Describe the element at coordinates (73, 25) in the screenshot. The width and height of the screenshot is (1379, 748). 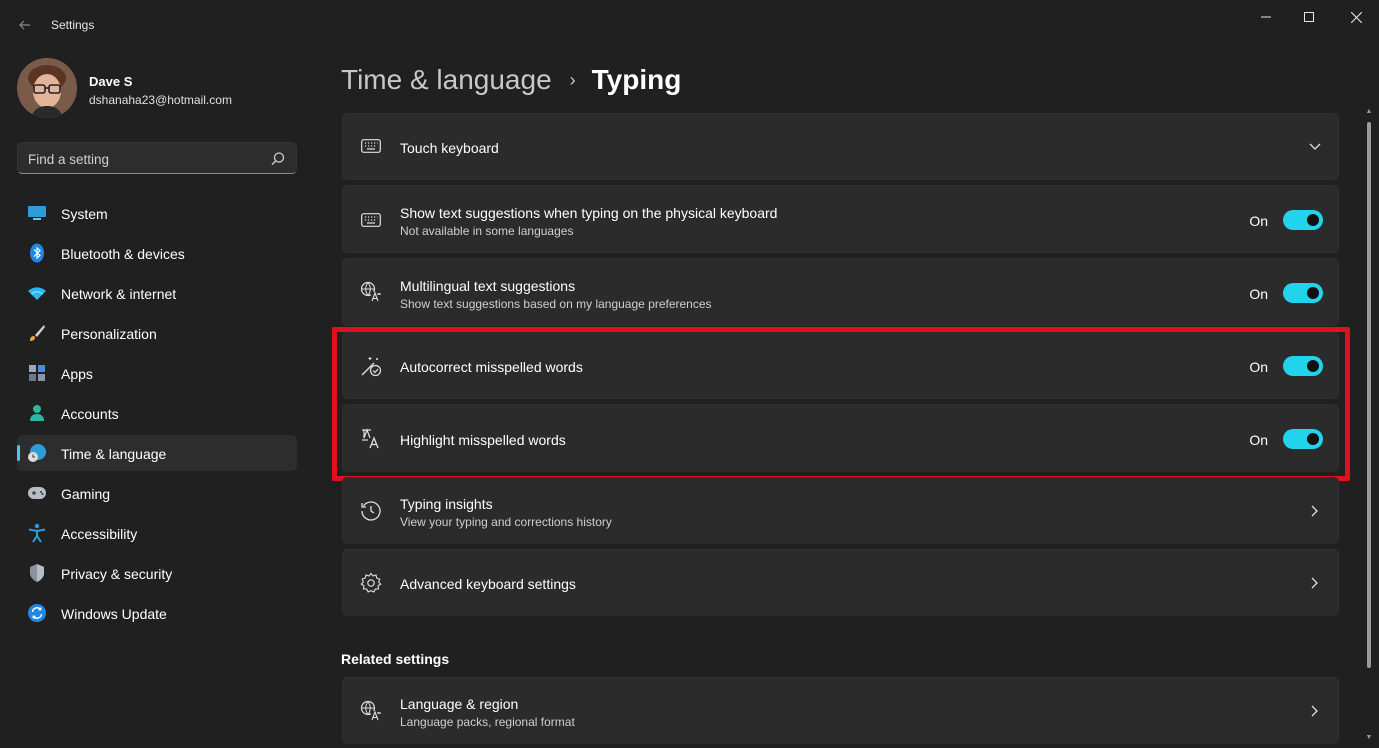
I see `app-title: Settings` at that location.